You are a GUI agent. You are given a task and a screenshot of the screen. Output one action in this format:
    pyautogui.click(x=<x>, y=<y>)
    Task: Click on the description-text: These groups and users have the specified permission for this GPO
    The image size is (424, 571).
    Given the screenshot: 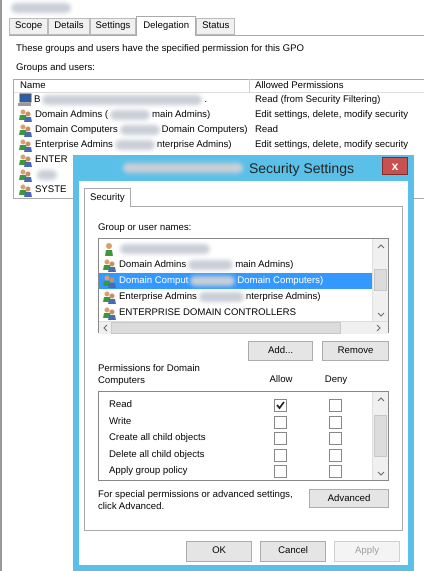 What is the action you would take?
    pyautogui.click(x=160, y=49)
    